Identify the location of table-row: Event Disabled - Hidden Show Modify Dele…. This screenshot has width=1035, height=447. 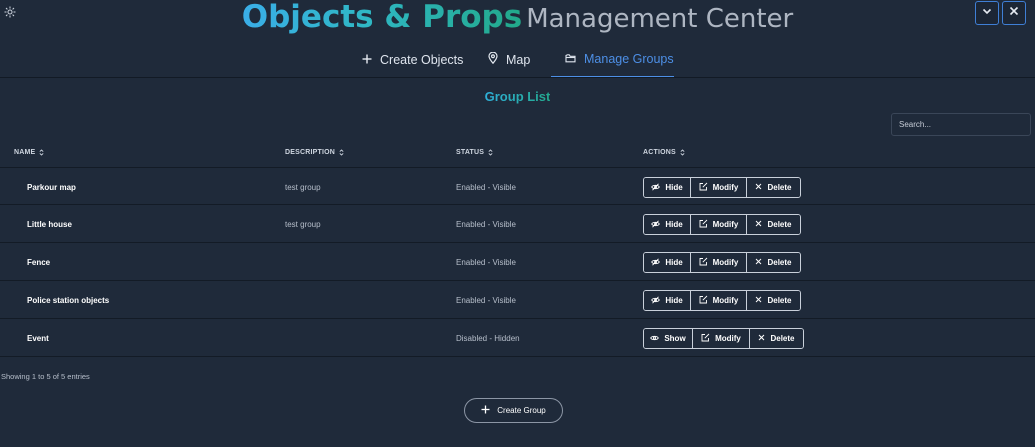
(517, 338).